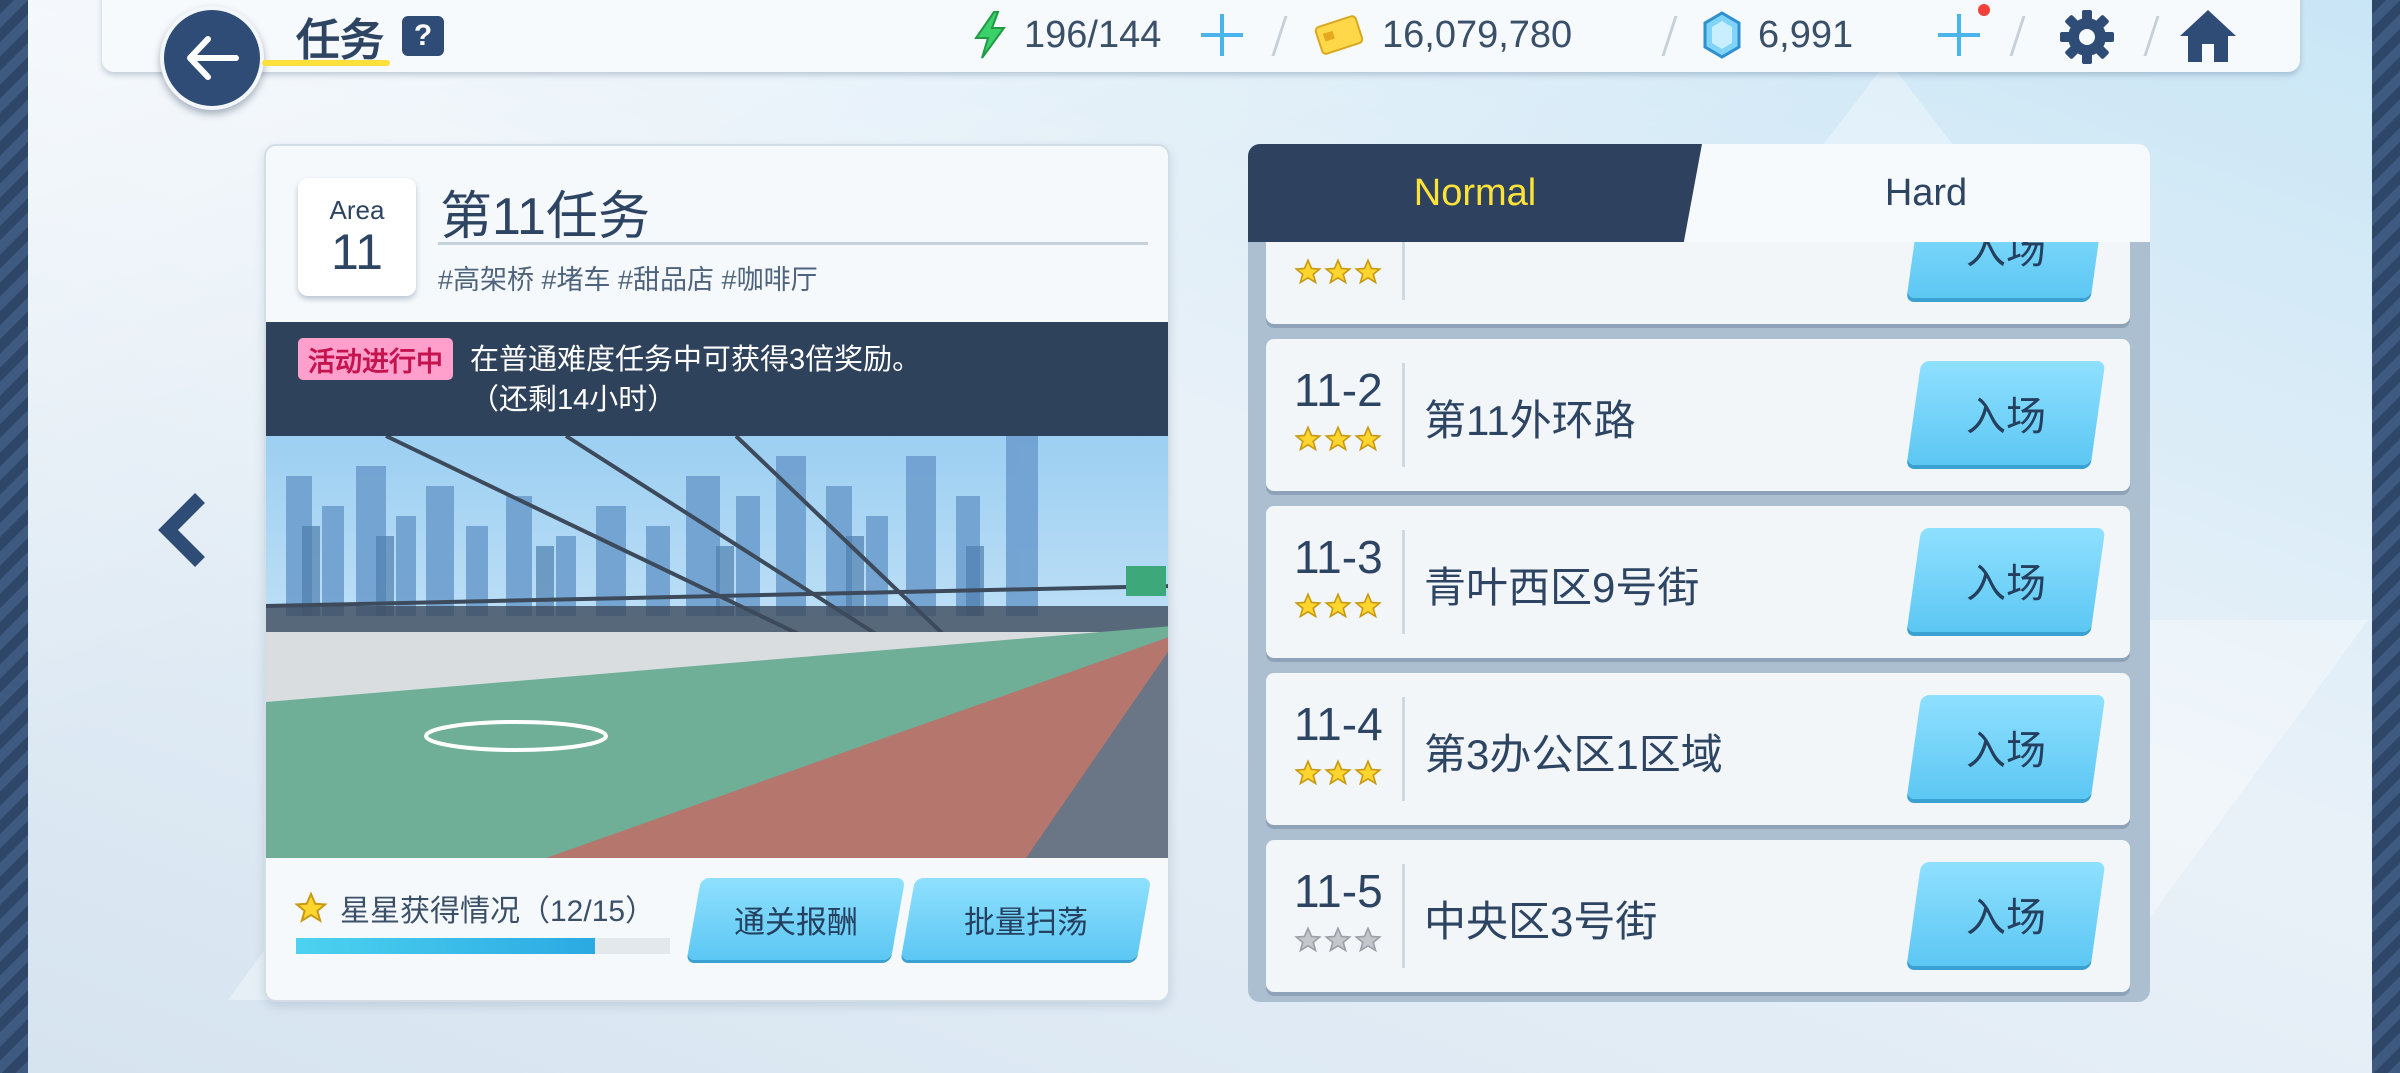 This screenshot has width=2400, height=1073. What do you see at coordinates (1541, 921) in the screenshot?
I see `stage-name: 中央区3号街` at bounding box center [1541, 921].